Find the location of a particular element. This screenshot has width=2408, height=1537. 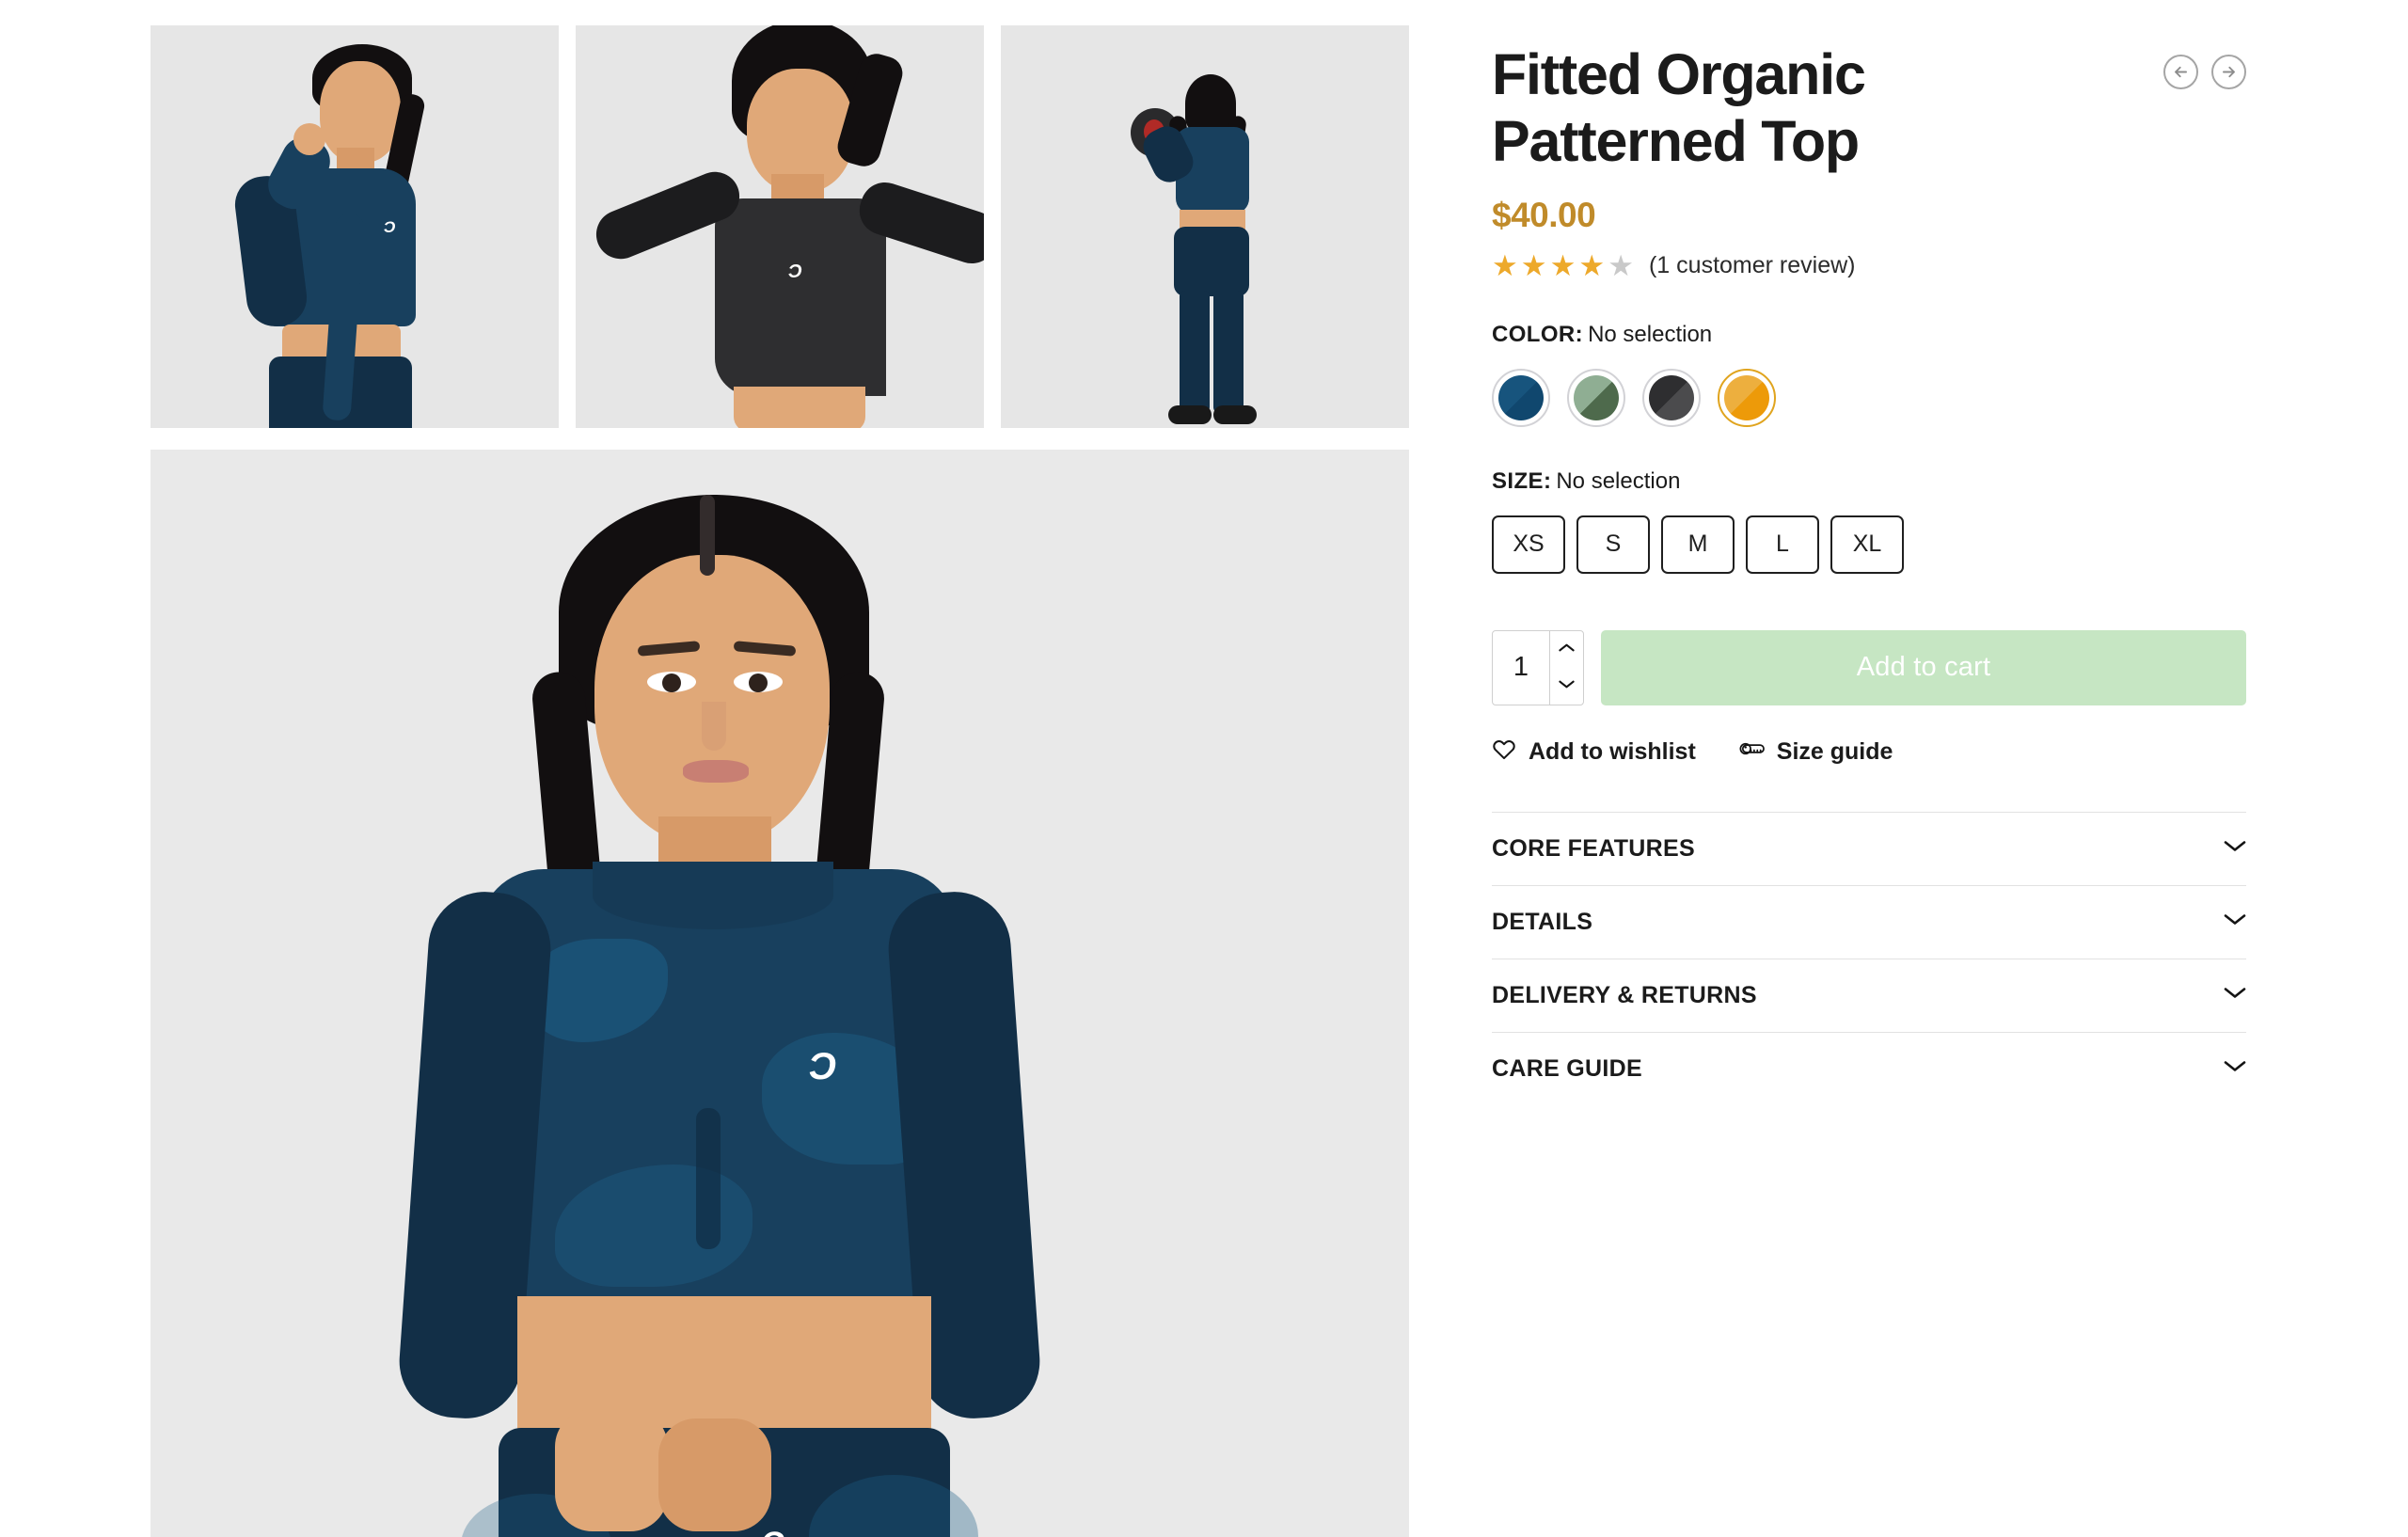

product-leggings-left is located at coordinates (1195, 352).